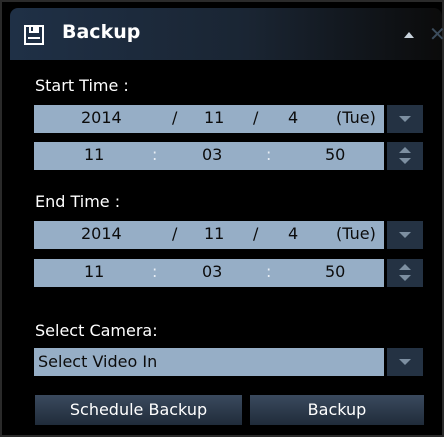  What do you see at coordinates (214, 117) in the screenshot?
I see `start-month: 11` at bounding box center [214, 117].